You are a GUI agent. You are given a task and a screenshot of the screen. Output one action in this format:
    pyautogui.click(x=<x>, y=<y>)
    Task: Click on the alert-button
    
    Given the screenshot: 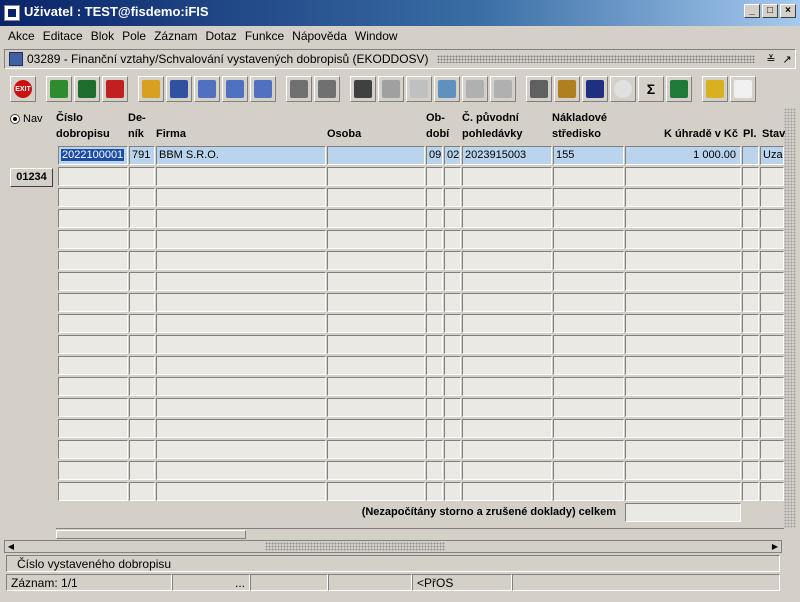 What is the action you would take?
    pyautogui.click(x=595, y=89)
    